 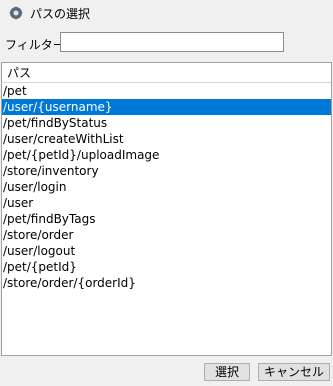 What do you see at coordinates (166, 267) in the screenshot?
I see `list-item: /pet/{petId}` at bounding box center [166, 267].